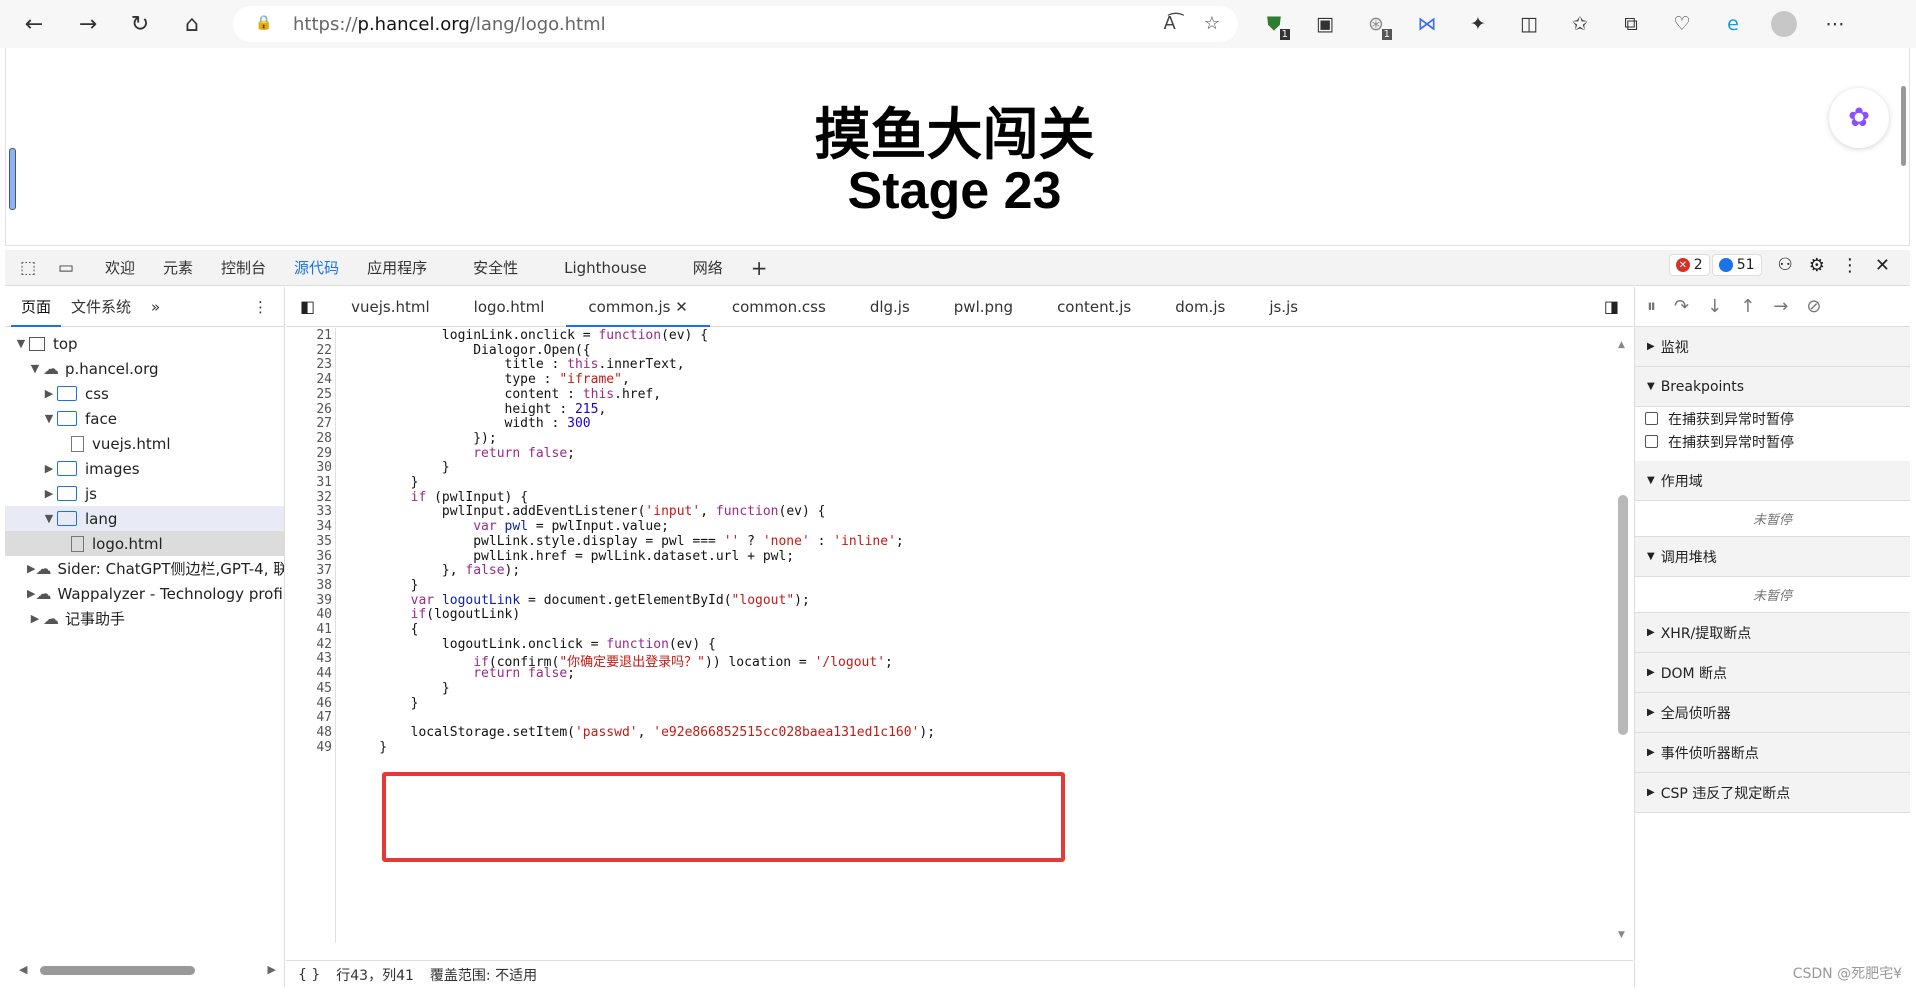  What do you see at coordinates (309, 658) in the screenshot?
I see `line-number: 43` at bounding box center [309, 658].